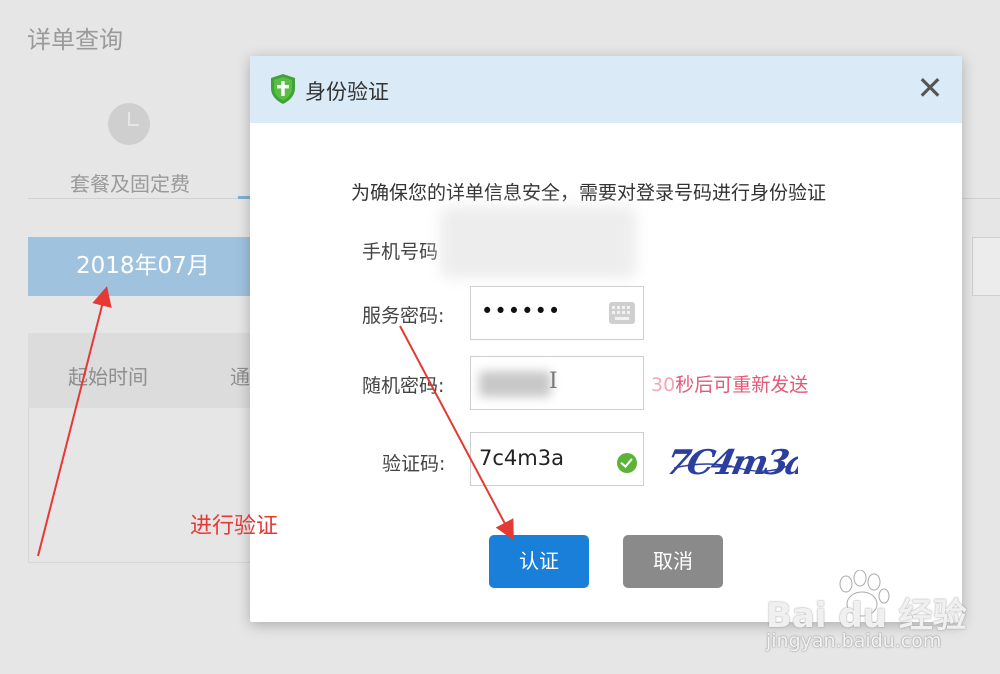  Describe the element at coordinates (882, 618) in the screenshot. I see `baidu-jingyan-watermark: Bai du 经验 jingyan.baidu.com` at that location.